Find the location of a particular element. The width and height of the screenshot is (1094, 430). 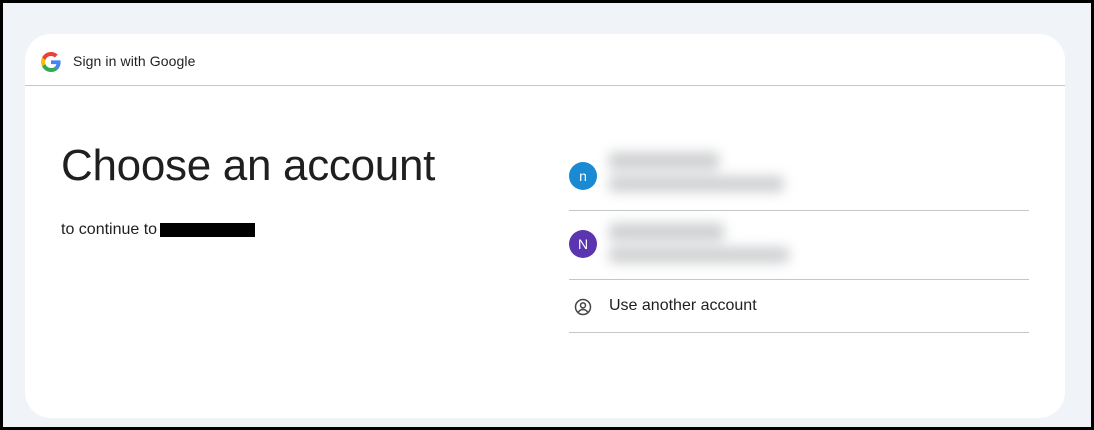

redacted-app-name is located at coordinates (208, 230).